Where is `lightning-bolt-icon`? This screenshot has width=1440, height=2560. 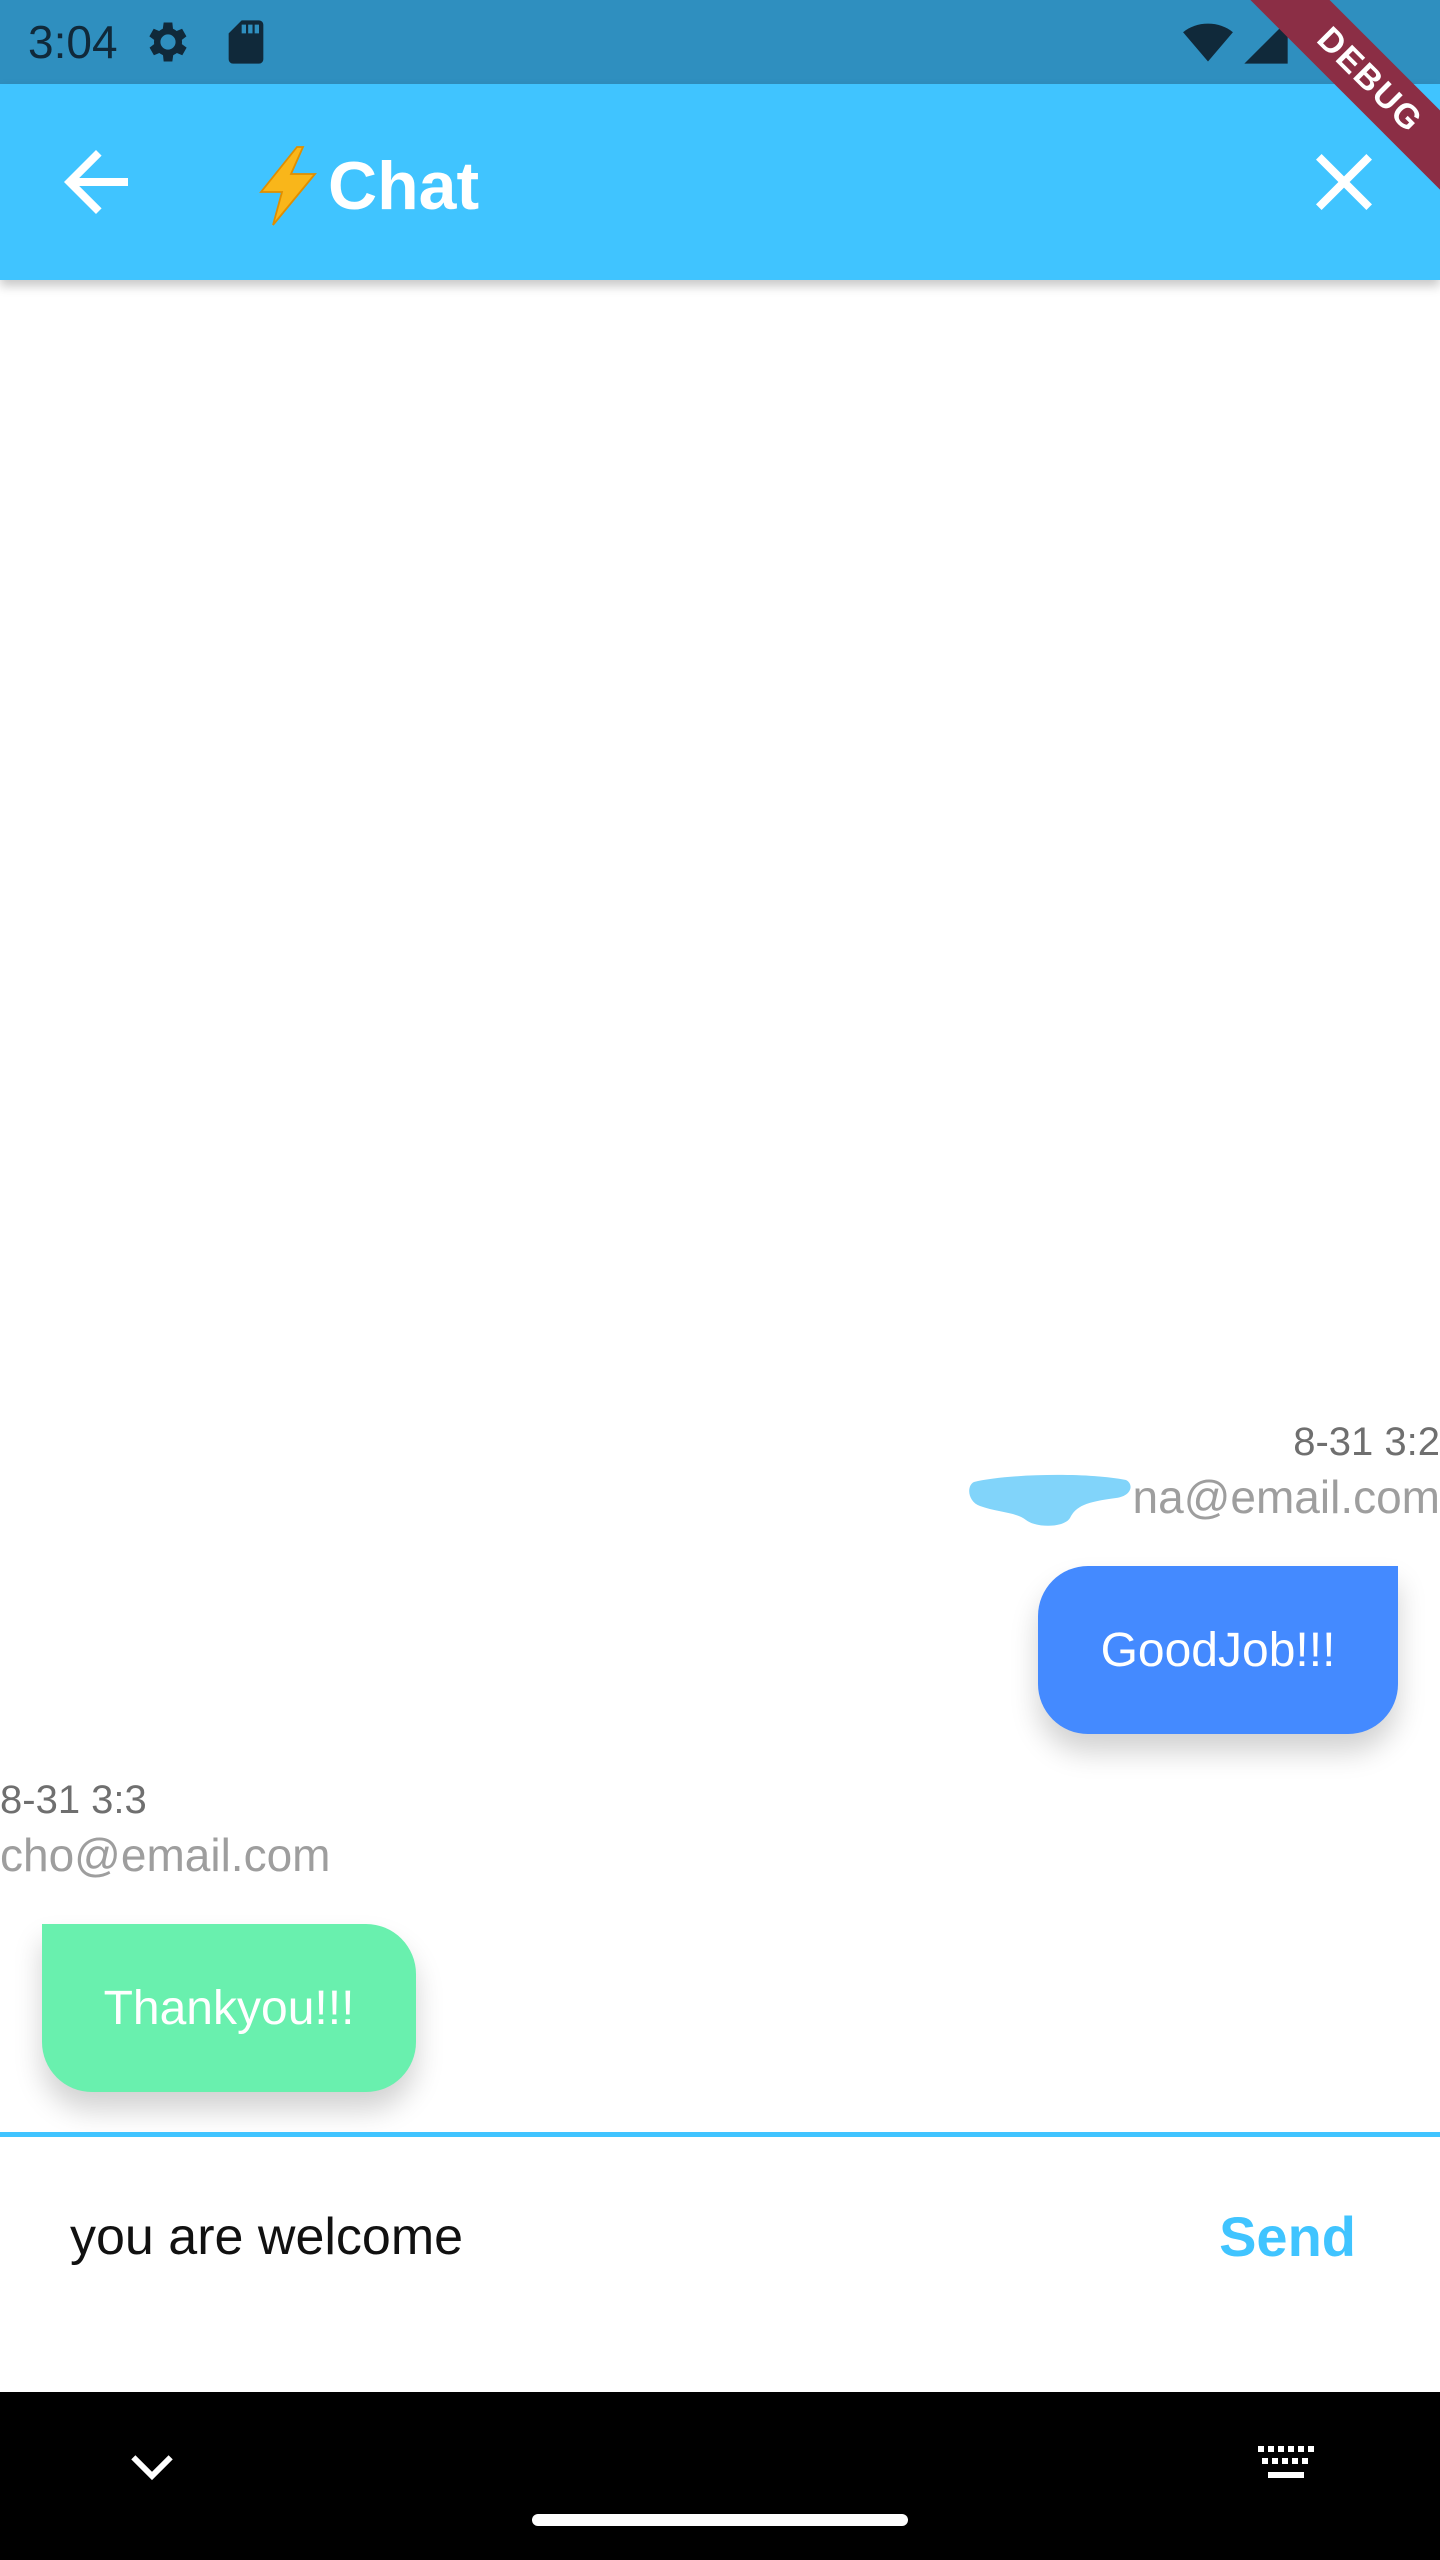 lightning-bolt-icon is located at coordinates (288, 186).